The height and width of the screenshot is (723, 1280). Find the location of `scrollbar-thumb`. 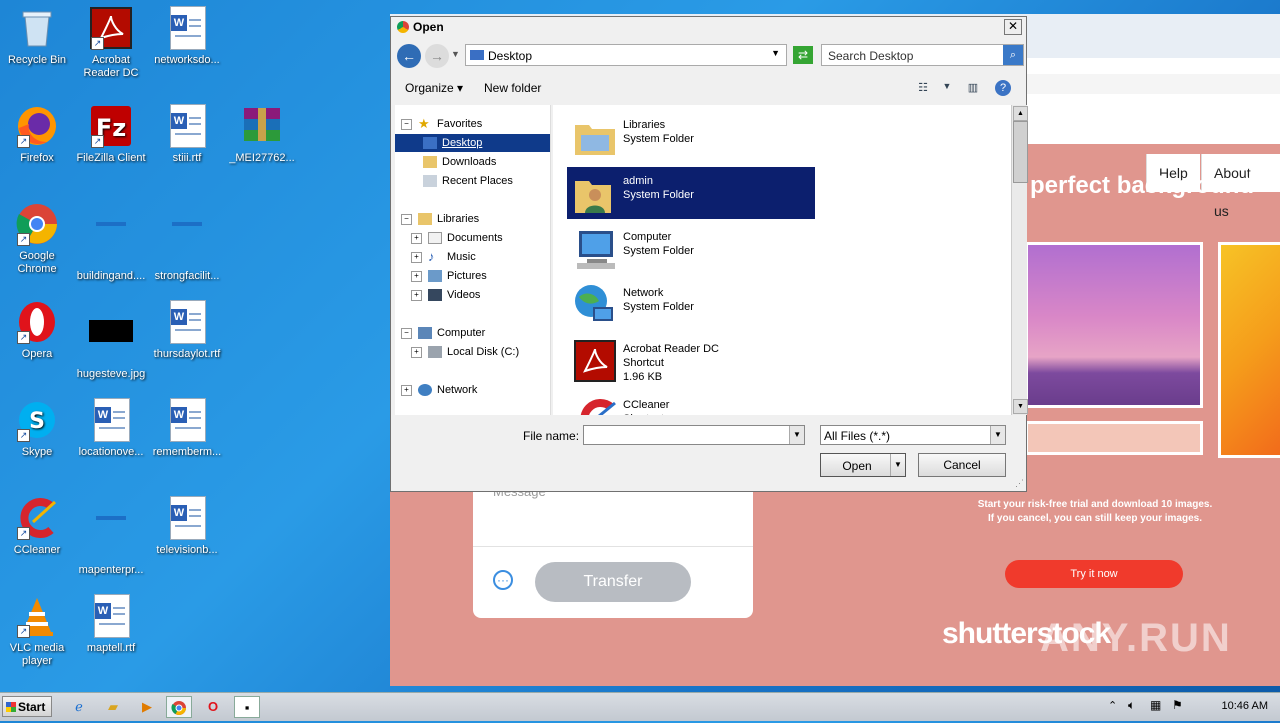

scrollbar-thumb is located at coordinates (1020, 152).